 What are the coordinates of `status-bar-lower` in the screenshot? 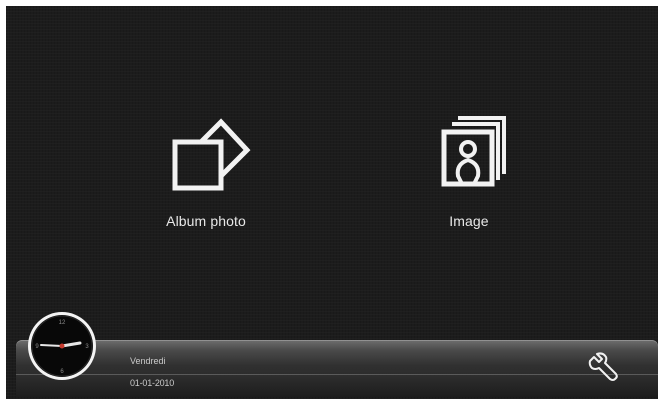 It's located at (337, 385).